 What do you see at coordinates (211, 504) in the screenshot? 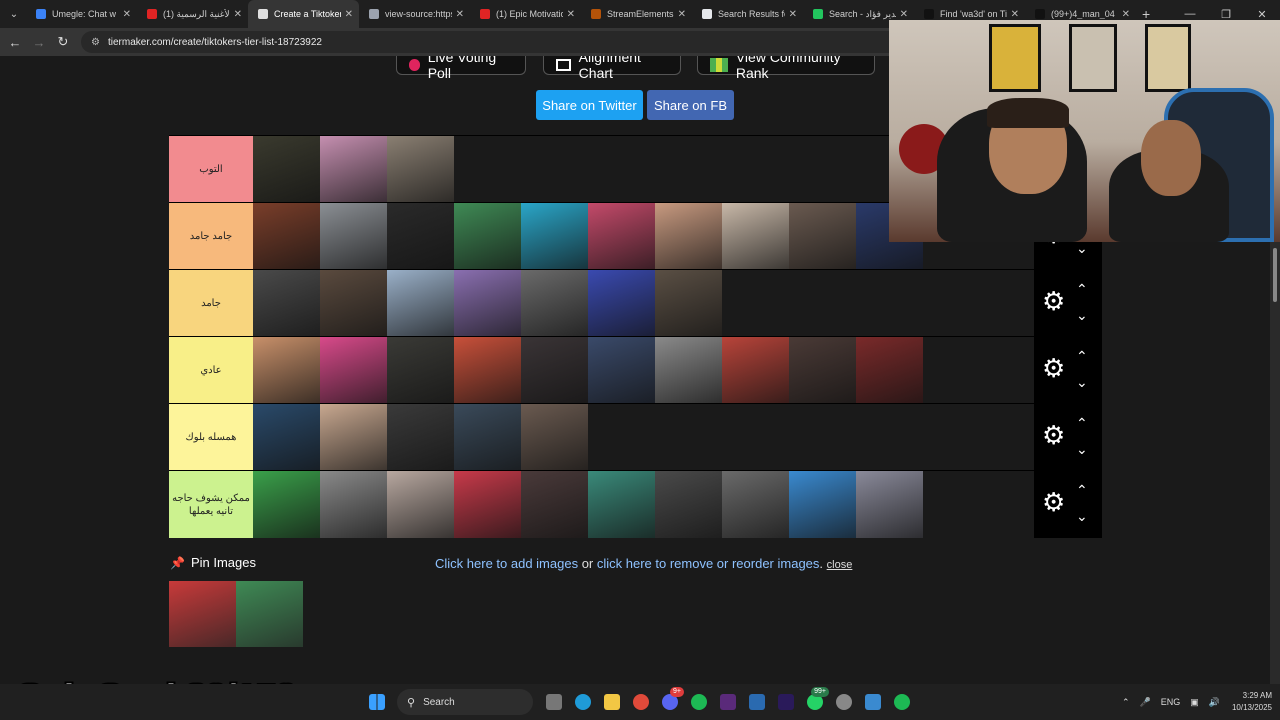
I see `tier-label: ممكن يشوف حاجه تانيه يعملها` at bounding box center [211, 504].